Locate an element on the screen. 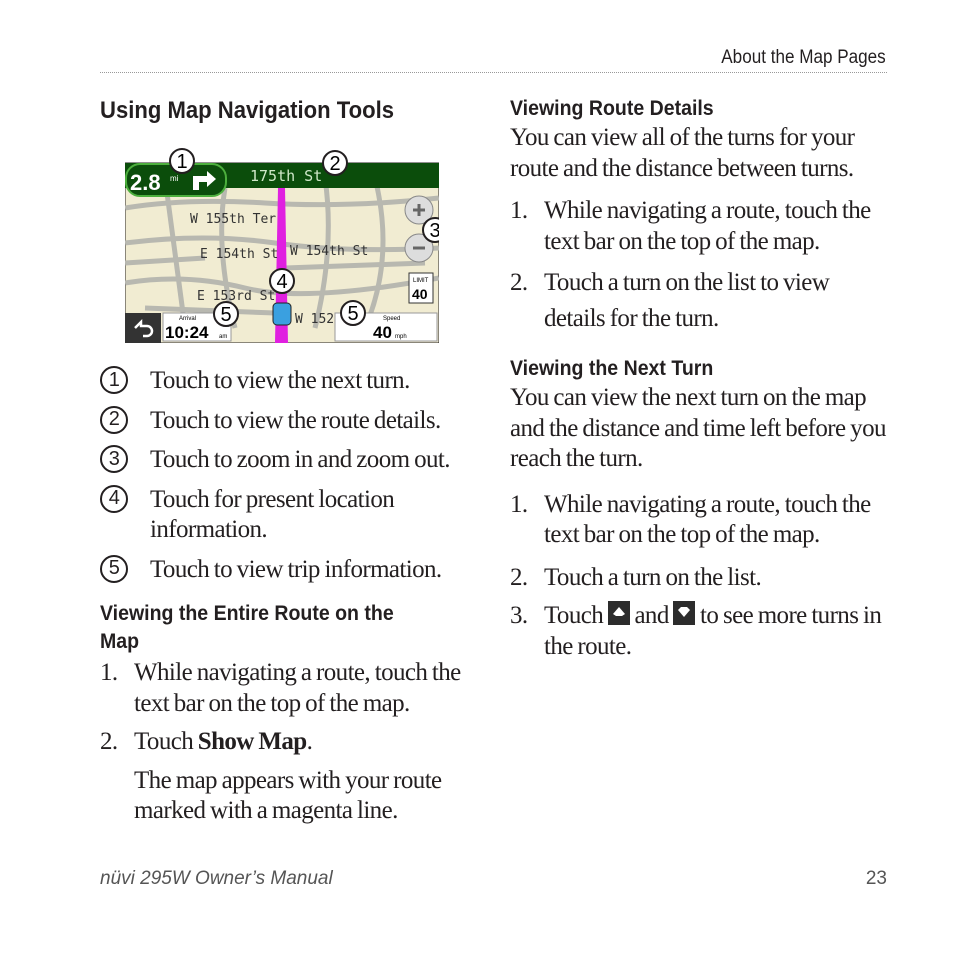 Image resolution: width=954 pixels, height=954 pixels. map-label: W 155th Ter is located at coordinates (233, 219).